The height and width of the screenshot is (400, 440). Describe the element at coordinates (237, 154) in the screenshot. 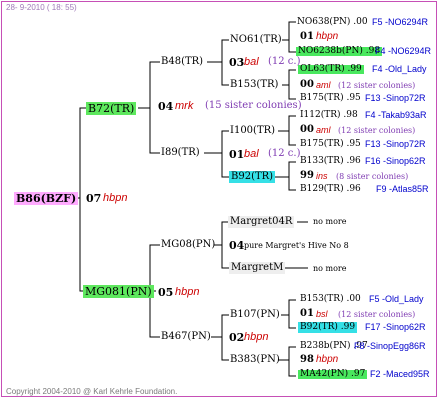

I see `gen4-number-i89: 01` at that location.